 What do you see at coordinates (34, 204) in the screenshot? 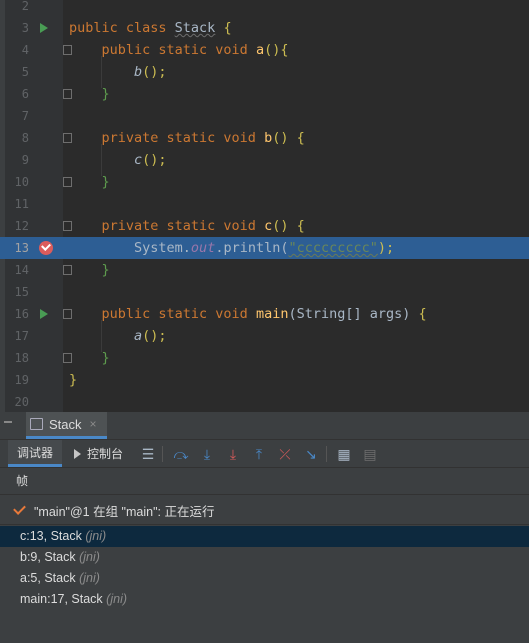
I see `gutter: 11` at bounding box center [34, 204].